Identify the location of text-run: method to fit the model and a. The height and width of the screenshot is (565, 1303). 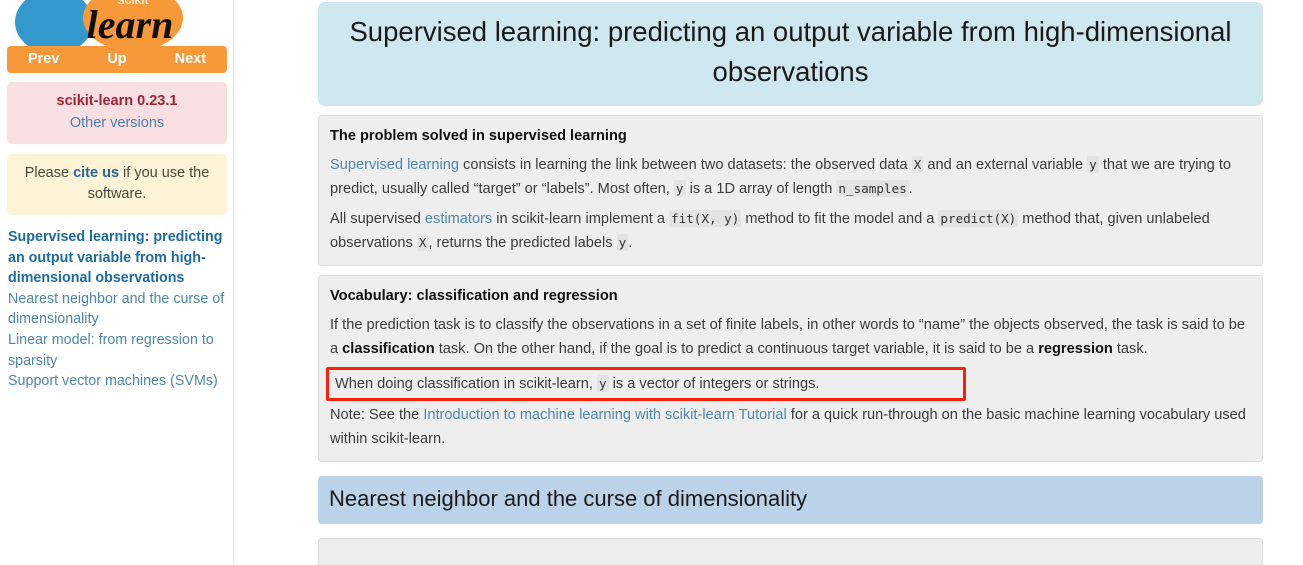
(840, 219).